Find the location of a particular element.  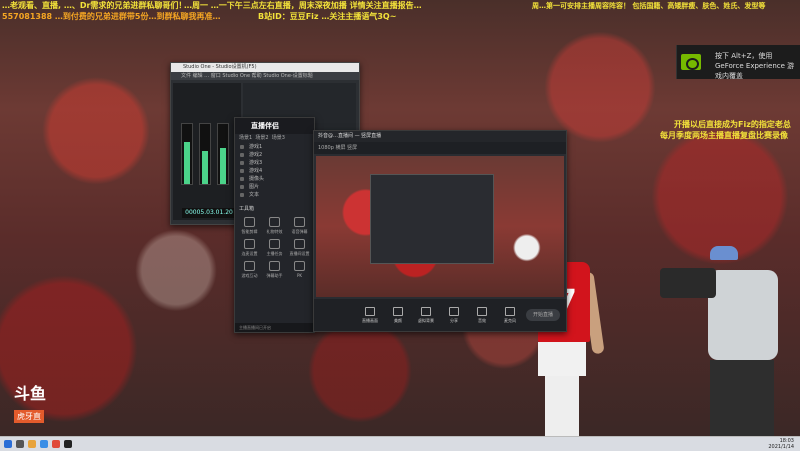

live-companion-title: 直播伴侣 is located at coordinates (274, 126).